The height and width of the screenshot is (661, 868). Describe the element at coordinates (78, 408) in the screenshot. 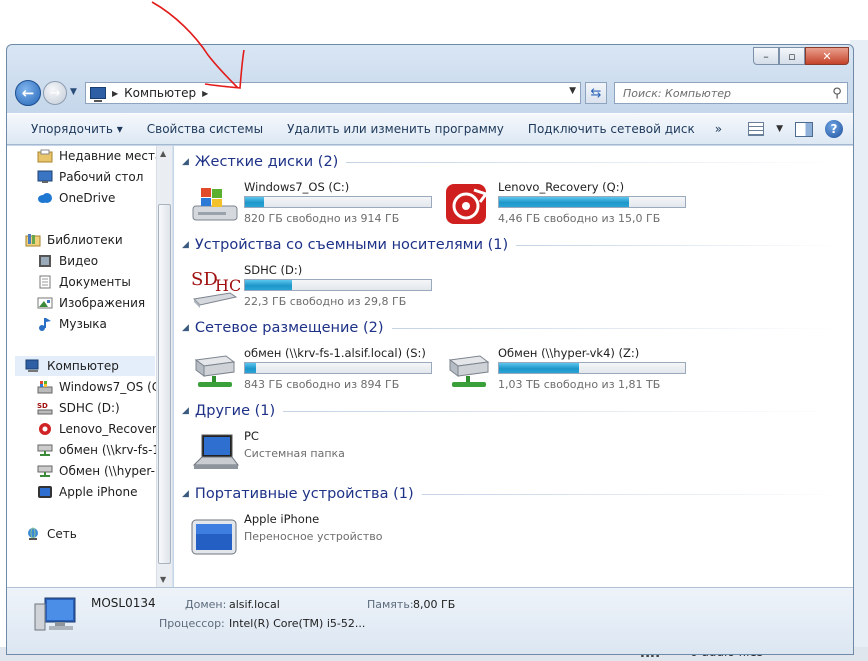

I see `nav-item-drive-d: SD SDHC (D:)` at that location.